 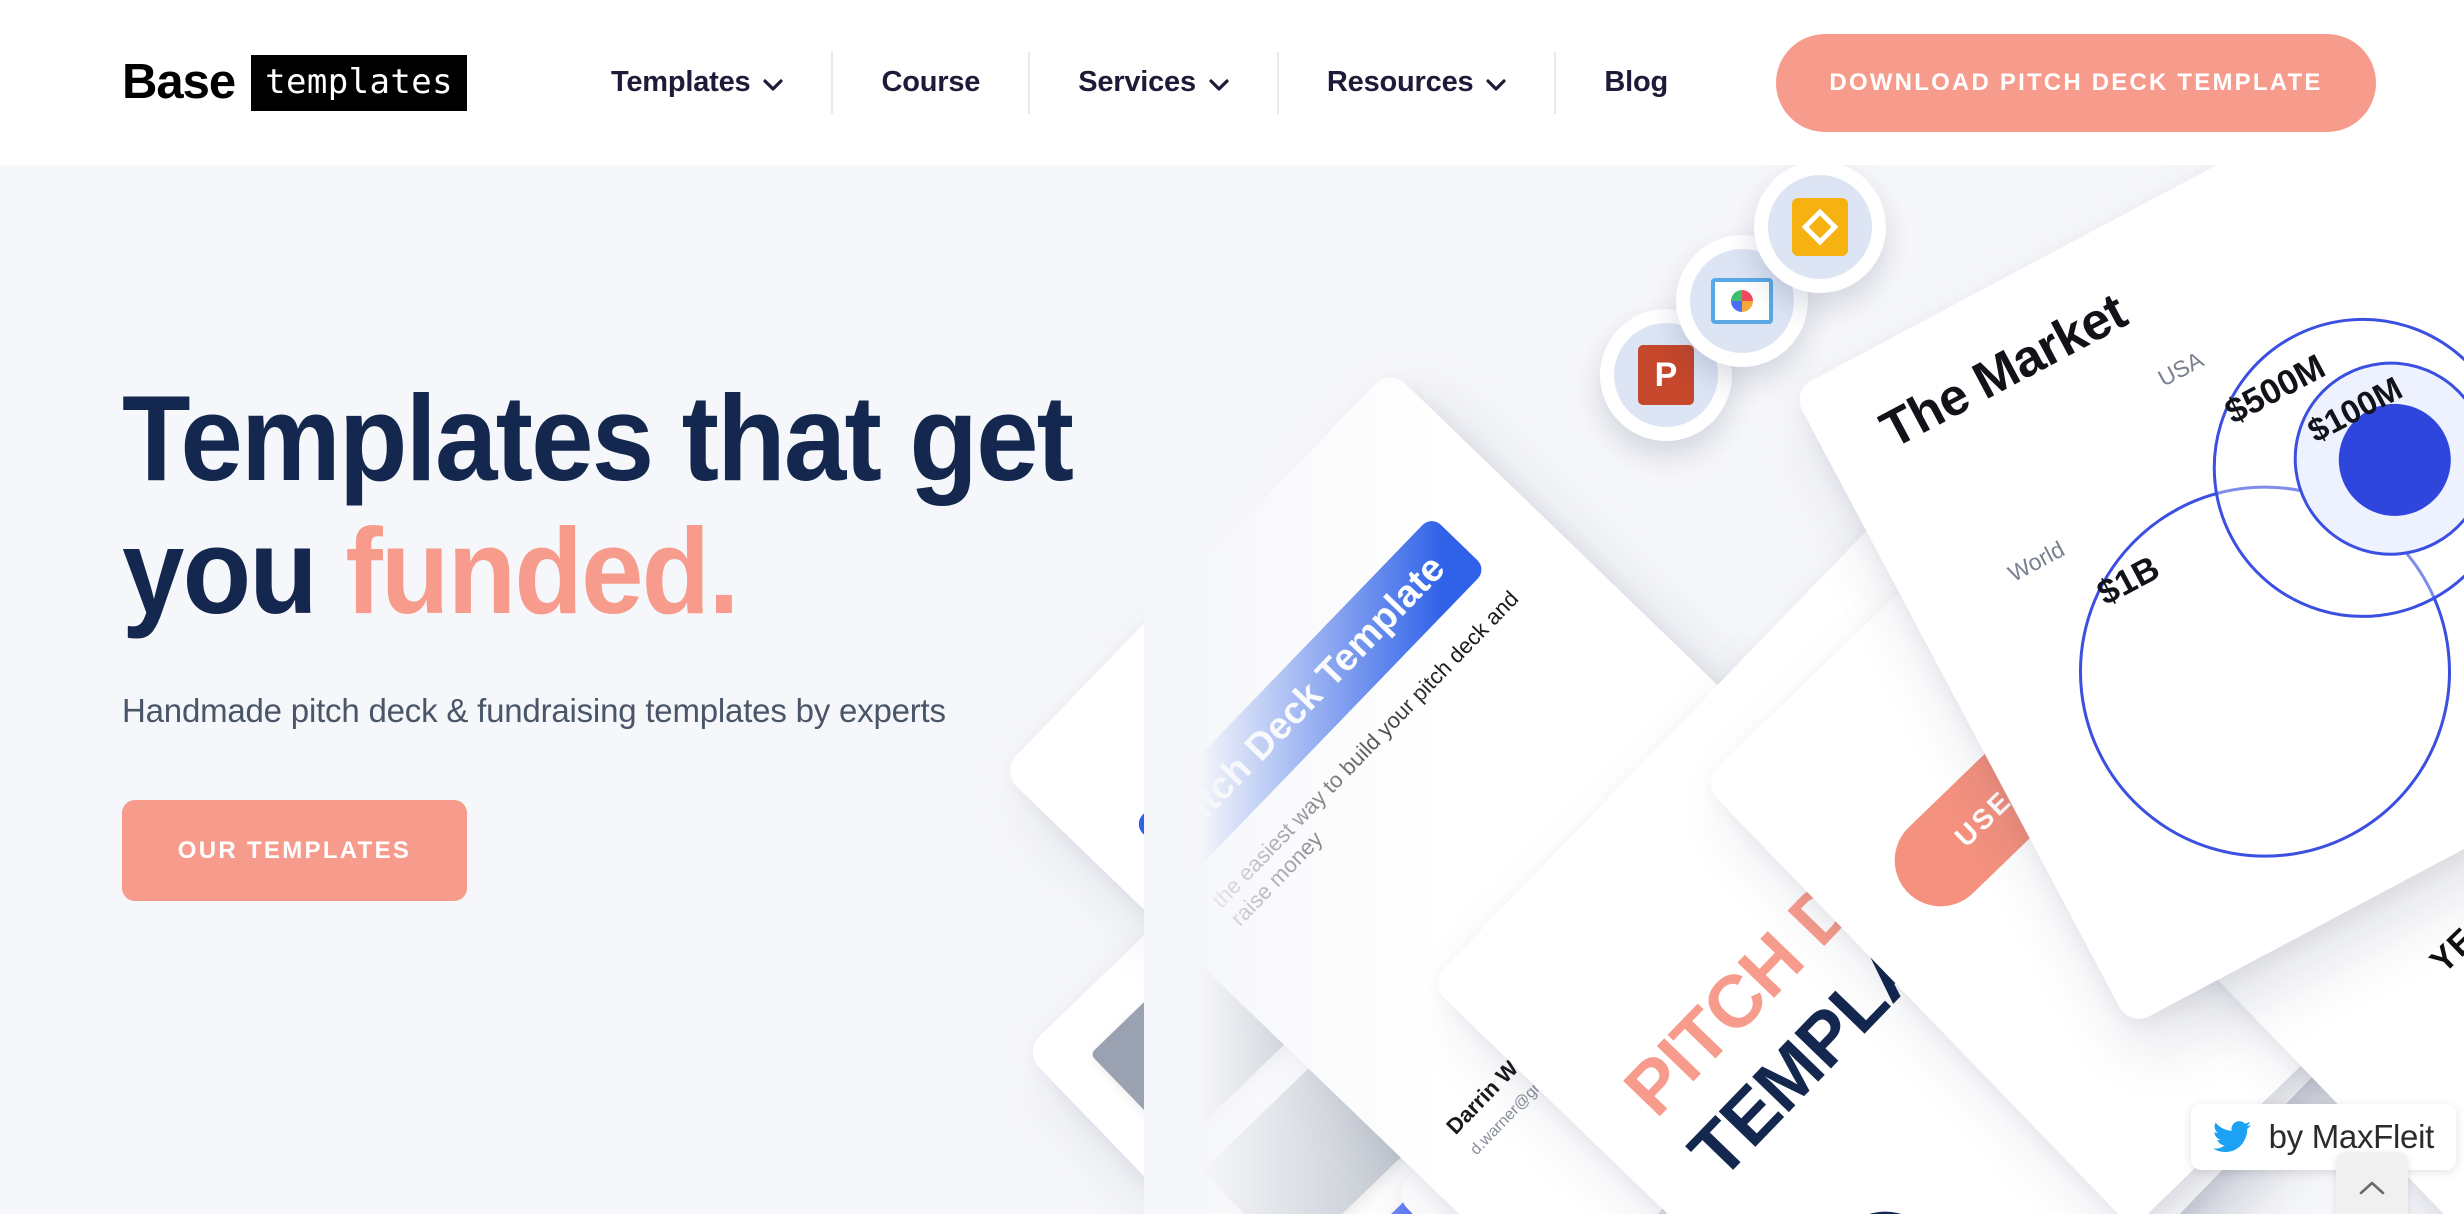 I want to click on nav-item-blog: Blog, so click(x=1636, y=83).